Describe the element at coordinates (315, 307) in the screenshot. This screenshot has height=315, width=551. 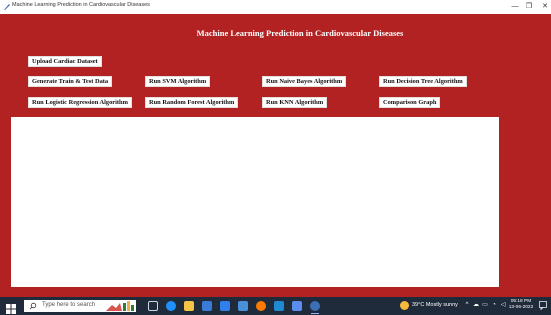
I see `python-icon` at that location.